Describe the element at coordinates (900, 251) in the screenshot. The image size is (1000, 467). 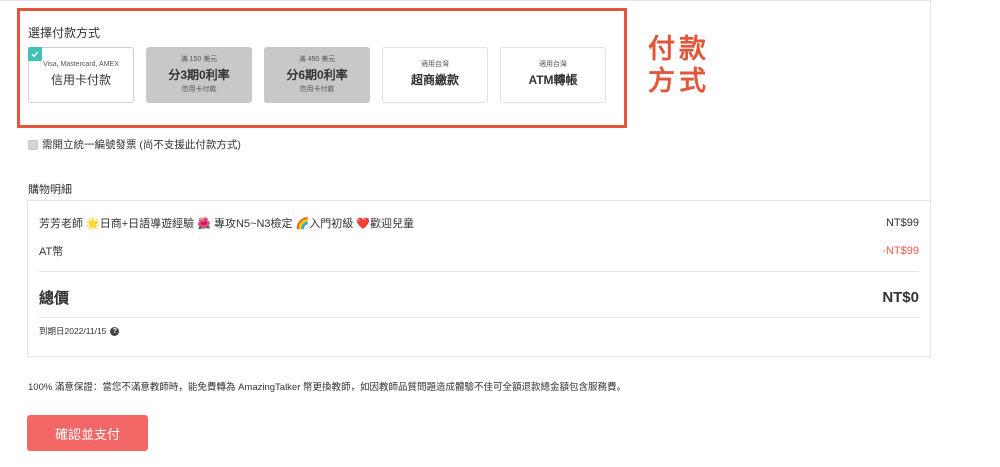
I see `line-item-price: -NT$99` at that location.